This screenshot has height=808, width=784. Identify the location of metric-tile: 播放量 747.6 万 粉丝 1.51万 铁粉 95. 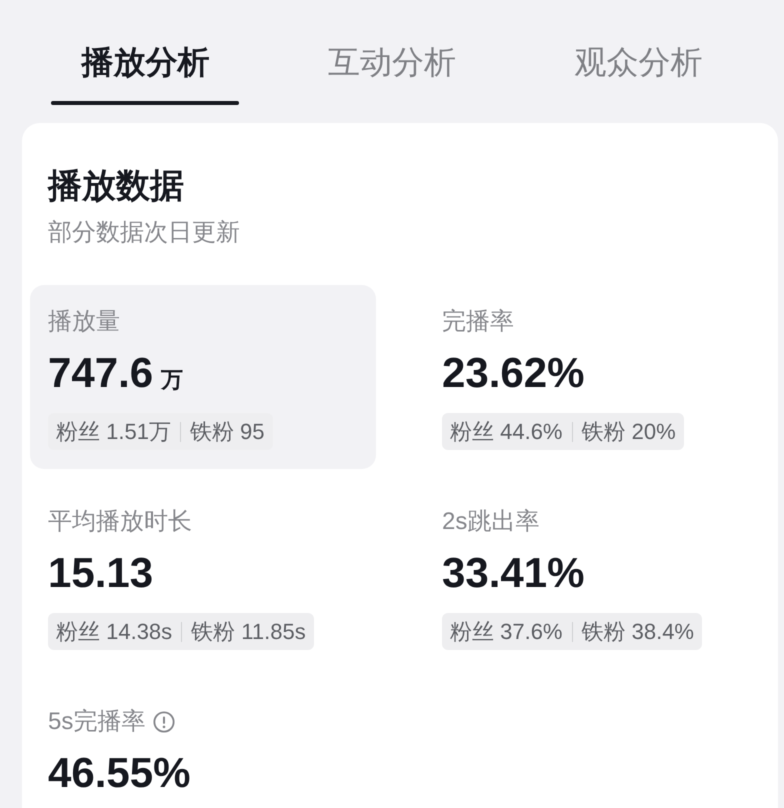
(203, 377).